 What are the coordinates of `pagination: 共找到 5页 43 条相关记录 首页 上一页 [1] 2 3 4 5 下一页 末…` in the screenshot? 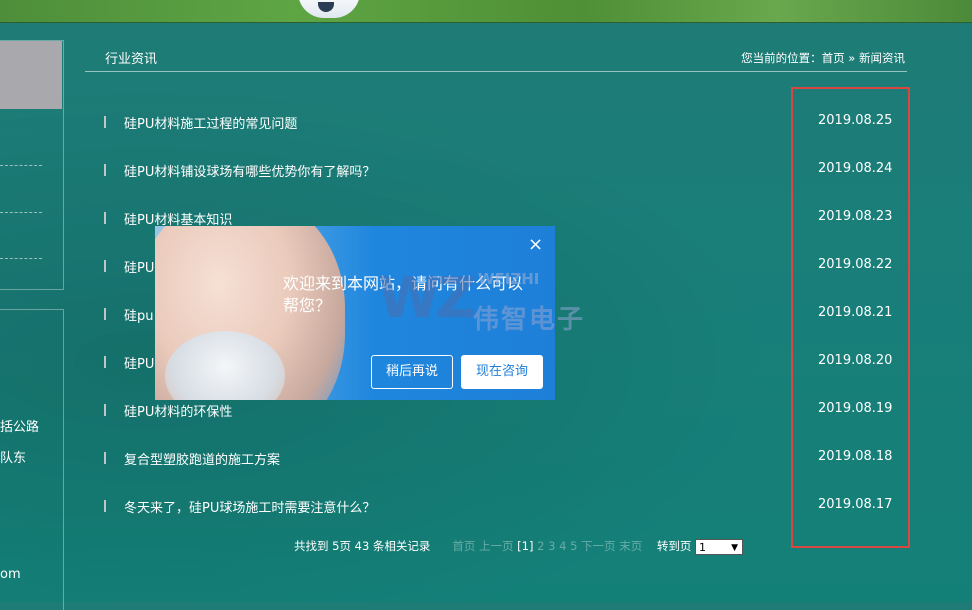 It's located at (518, 546).